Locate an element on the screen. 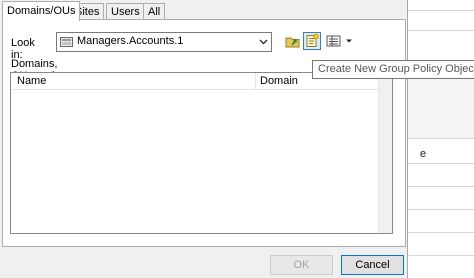  tab-domains-ous: Domains/OUs is located at coordinates (41, 11).